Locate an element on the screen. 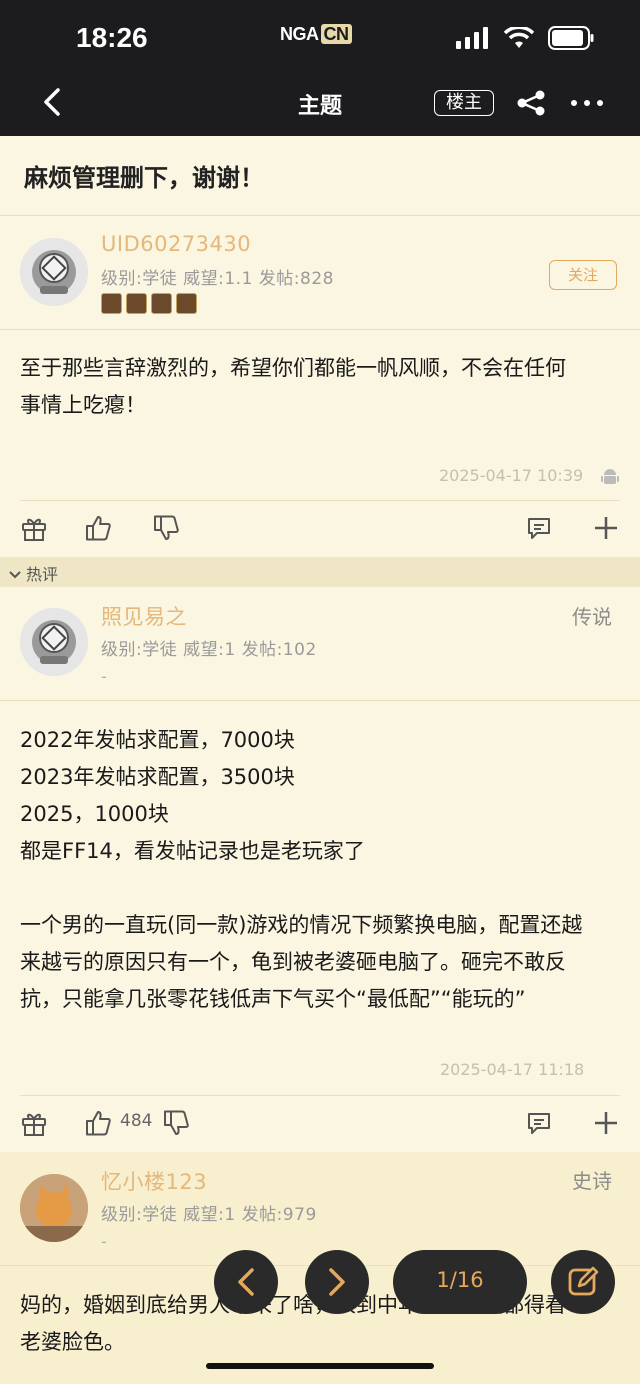 The image size is (640, 1384). chevron-right-icon is located at coordinates (337, 1282).